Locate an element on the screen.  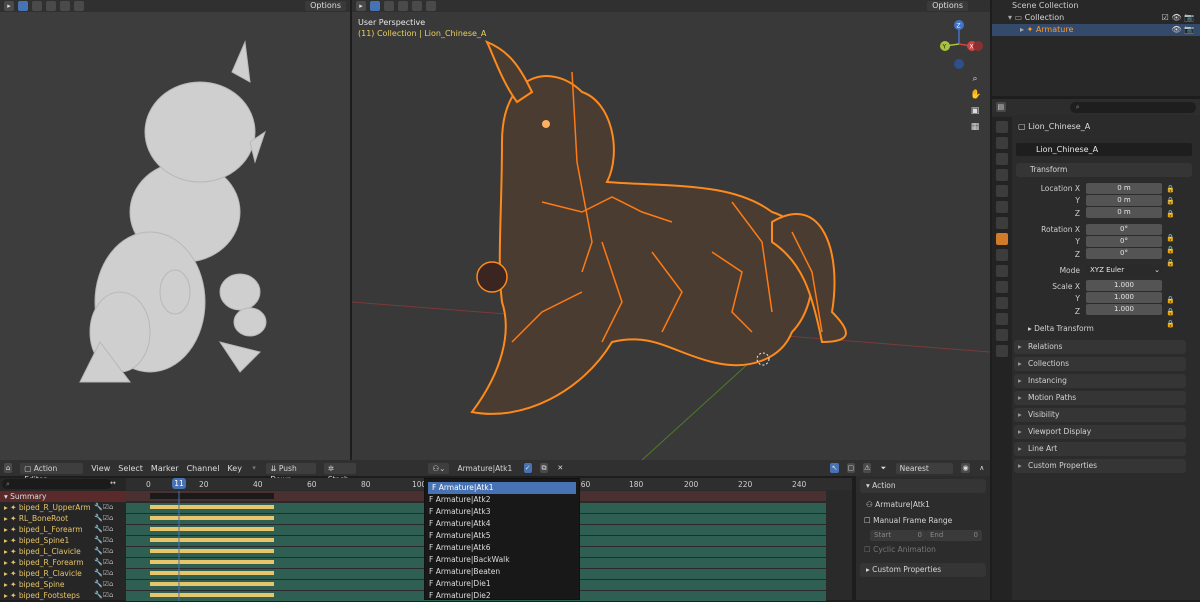
main-options-button: Options is located at coordinates (947, 6).